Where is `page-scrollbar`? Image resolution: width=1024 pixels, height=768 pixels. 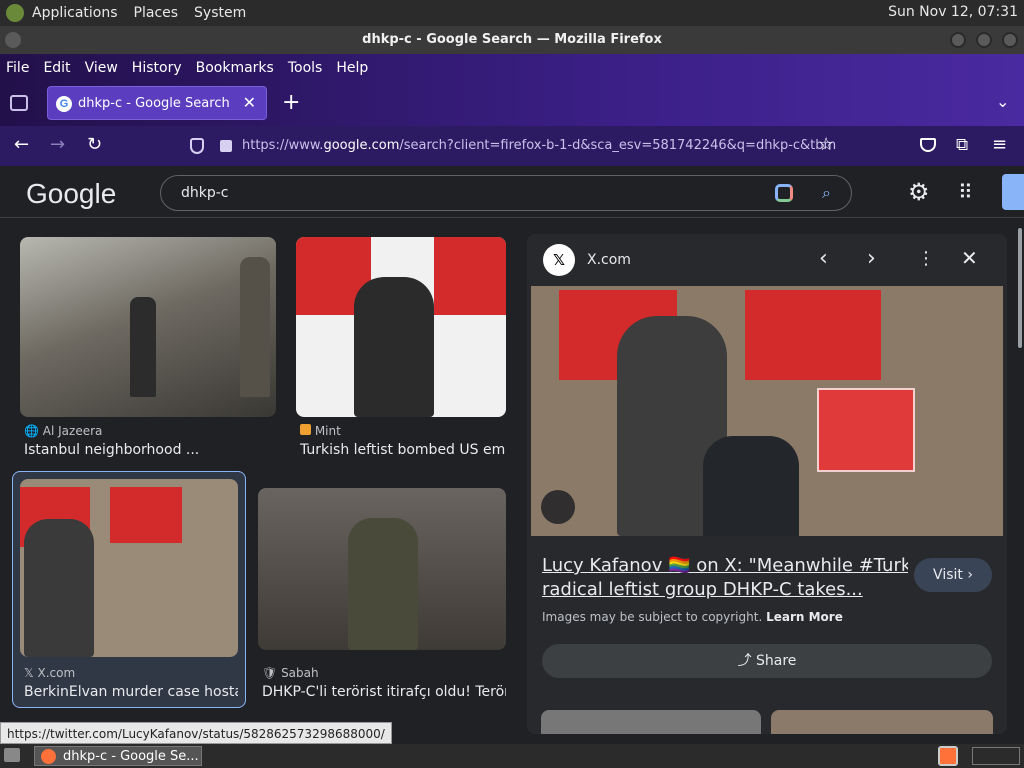 page-scrollbar is located at coordinates (1020, 288).